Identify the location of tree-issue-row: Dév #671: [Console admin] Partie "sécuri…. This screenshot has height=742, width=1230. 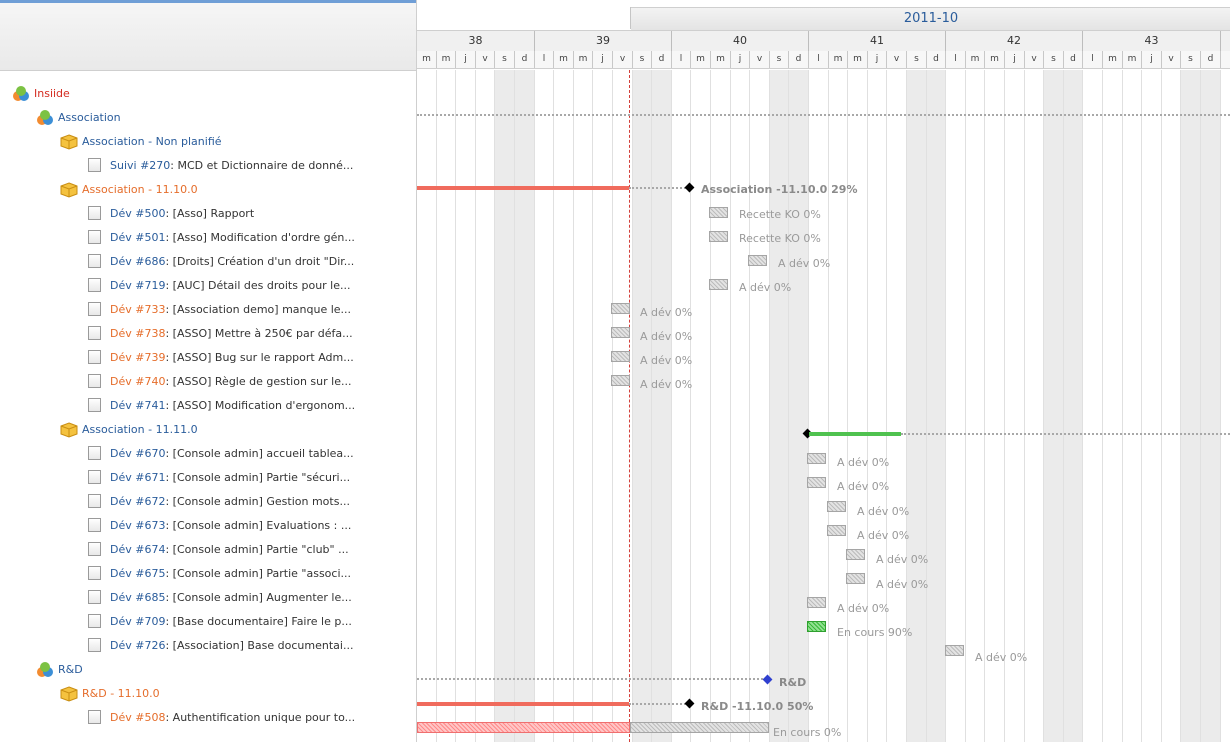
(208, 478).